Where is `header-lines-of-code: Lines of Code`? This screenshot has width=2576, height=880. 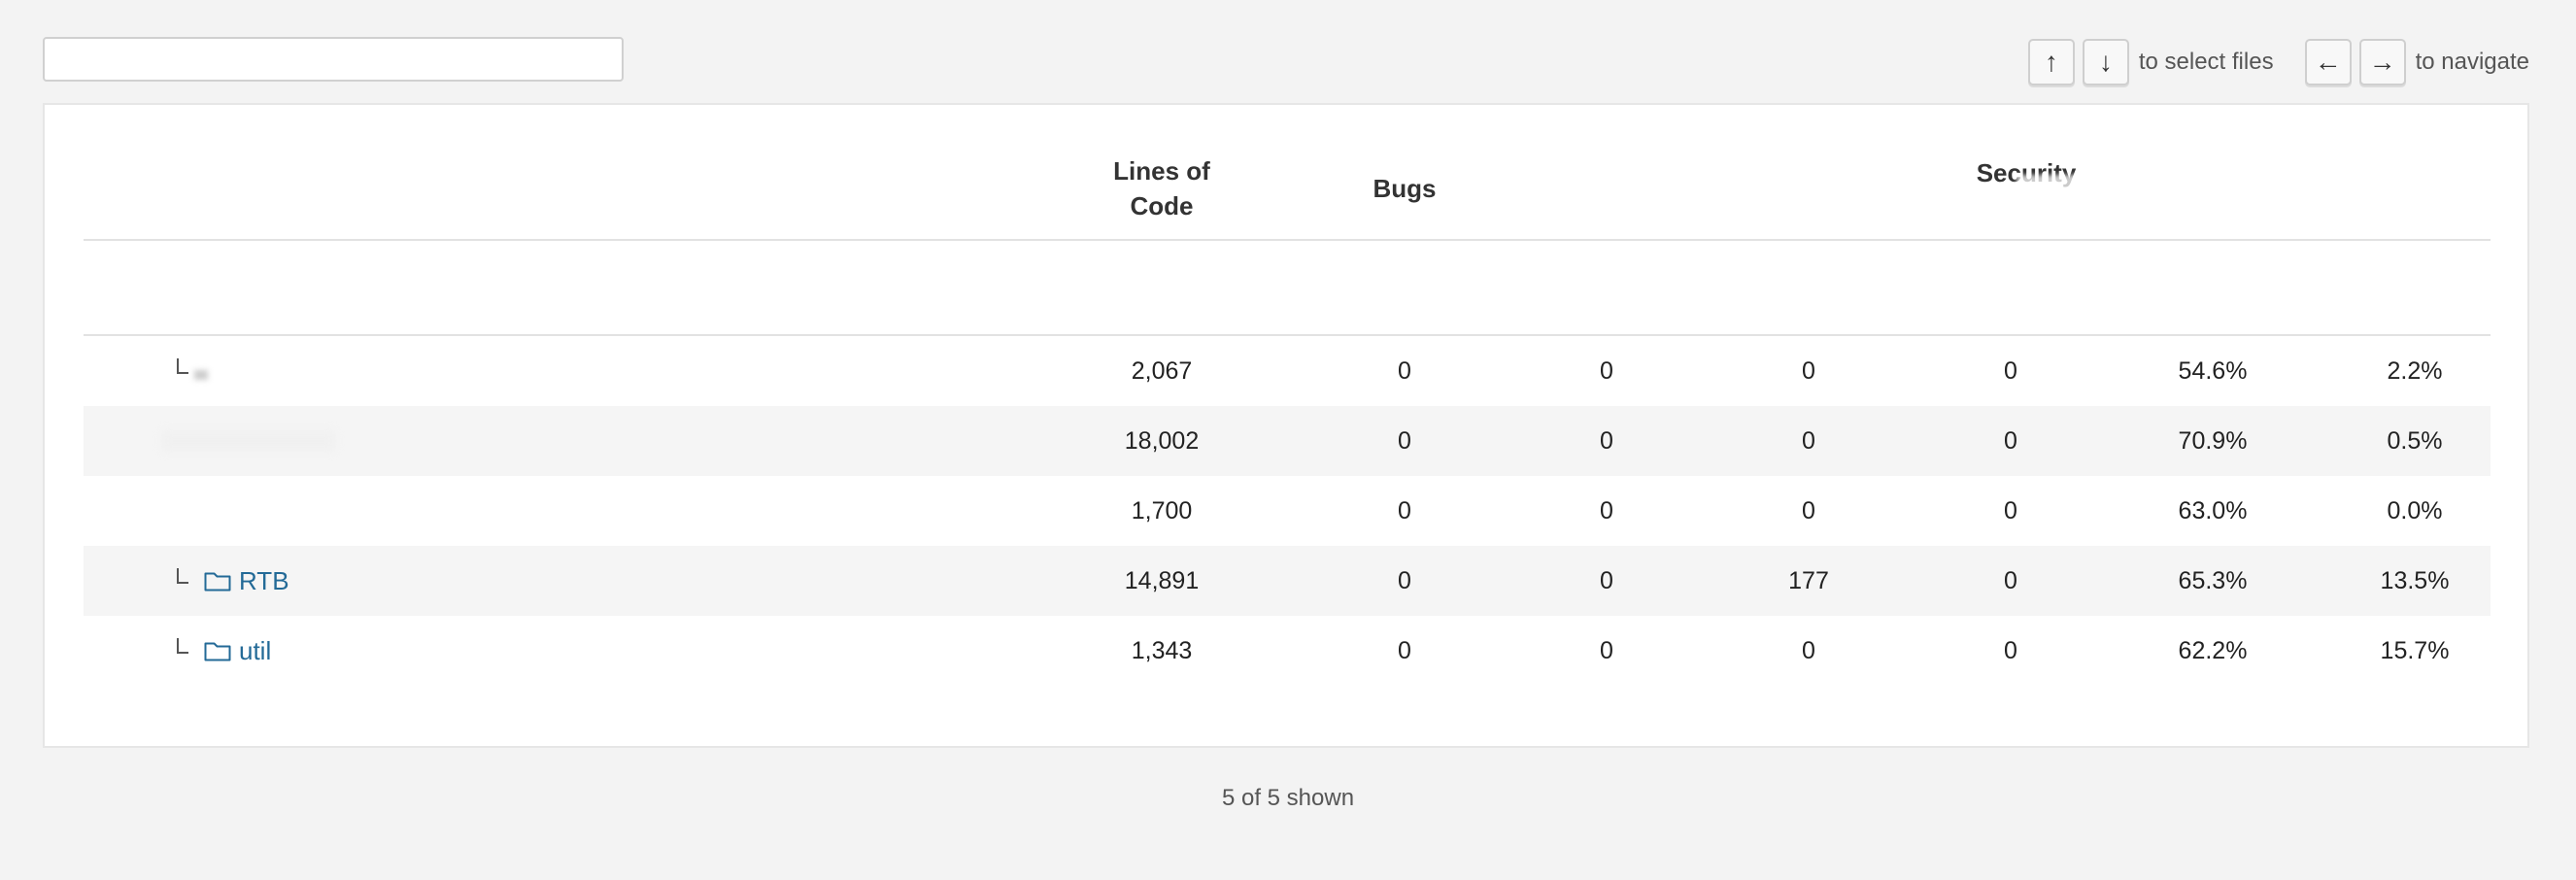
header-lines-of-code: Lines of Code is located at coordinates (1162, 188).